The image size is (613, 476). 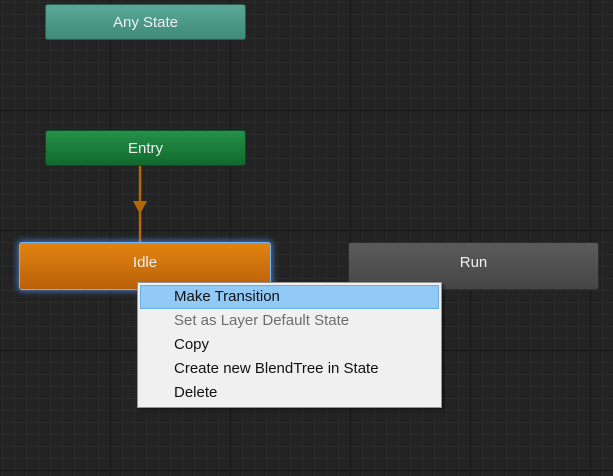 What do you see at coordinates (145, 262) in the screenshot?
I see `state-label: Idle` at bounding box center [145, 262].